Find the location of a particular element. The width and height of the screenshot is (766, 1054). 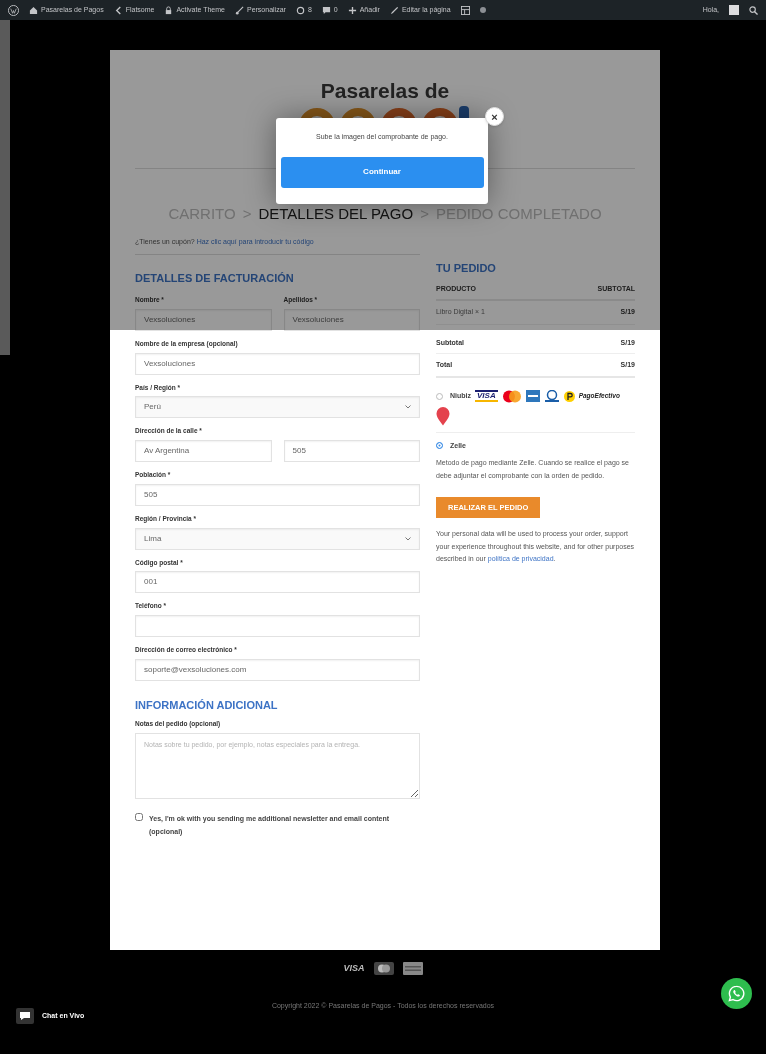

search-icon is located at coordinates (753, 10).